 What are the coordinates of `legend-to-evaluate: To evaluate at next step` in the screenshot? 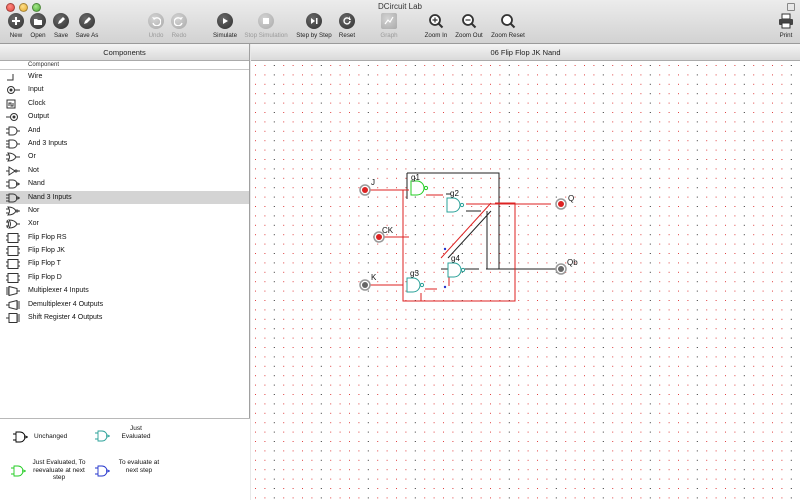 It's located at (129, 472).